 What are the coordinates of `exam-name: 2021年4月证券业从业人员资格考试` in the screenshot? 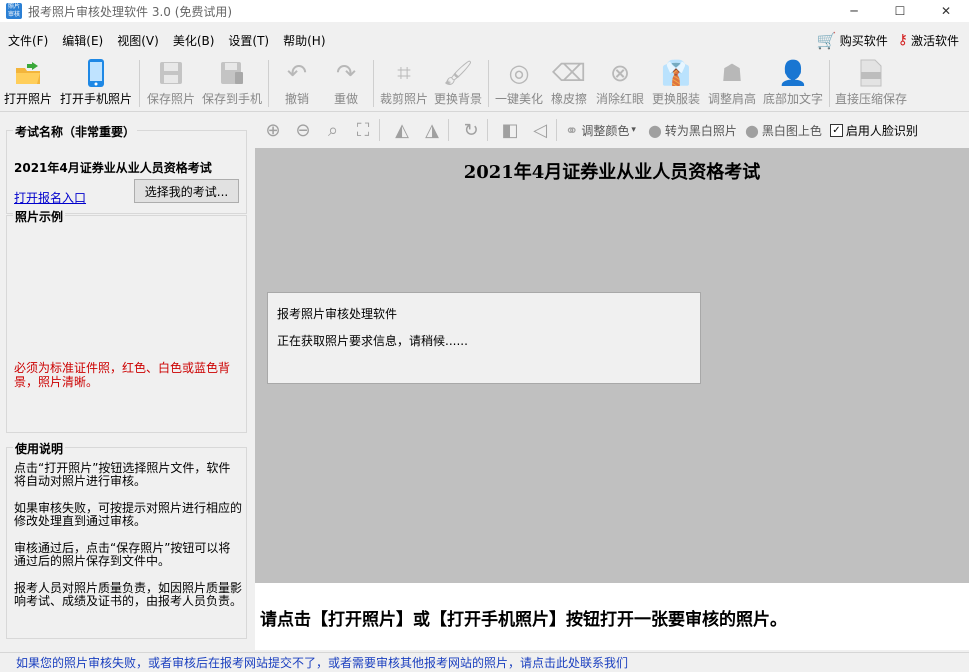 It's located at (113, 168).